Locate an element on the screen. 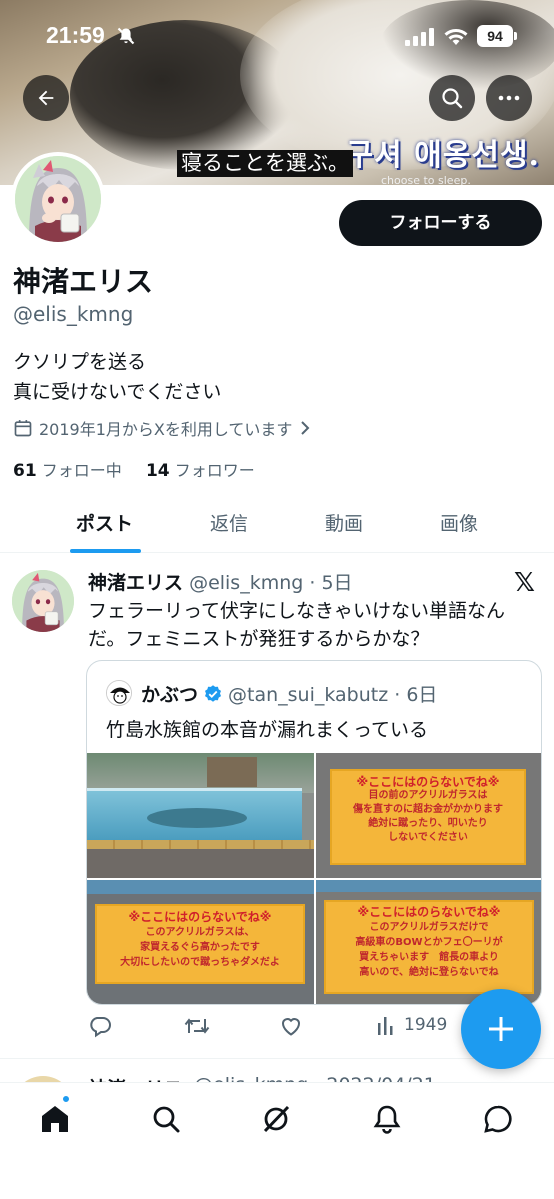 Image resolution: width=554 pixels, height=1199 pixels. more-horizontal-icon is located at coordinates (509, 98).